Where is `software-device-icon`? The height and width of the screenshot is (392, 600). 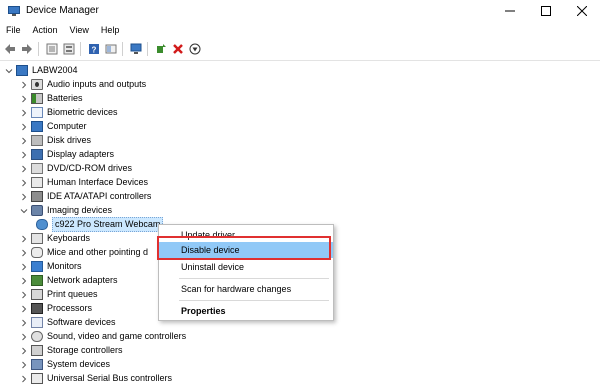 software-device-icon is located at coordinates (37, 322).